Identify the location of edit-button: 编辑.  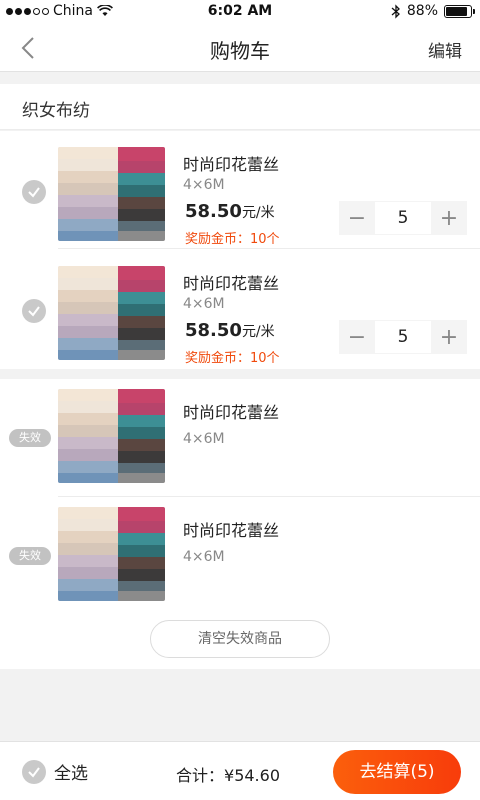
(445, 49).